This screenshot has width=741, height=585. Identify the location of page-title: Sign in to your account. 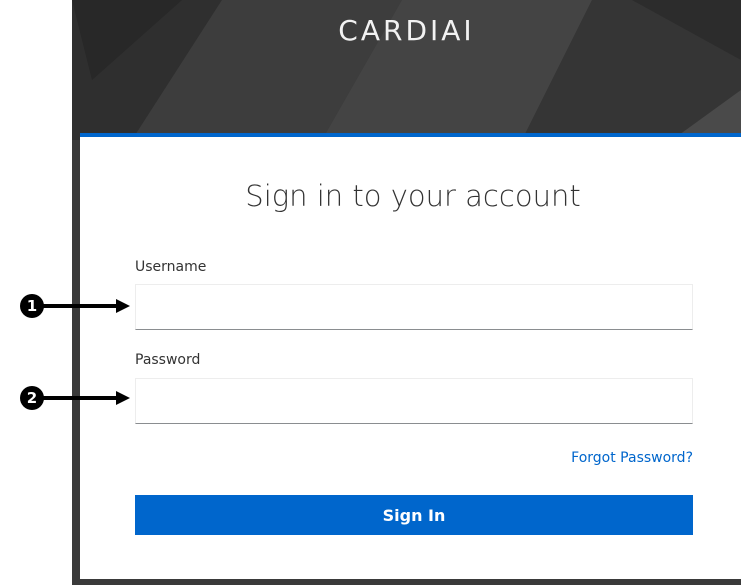
(413, 196).